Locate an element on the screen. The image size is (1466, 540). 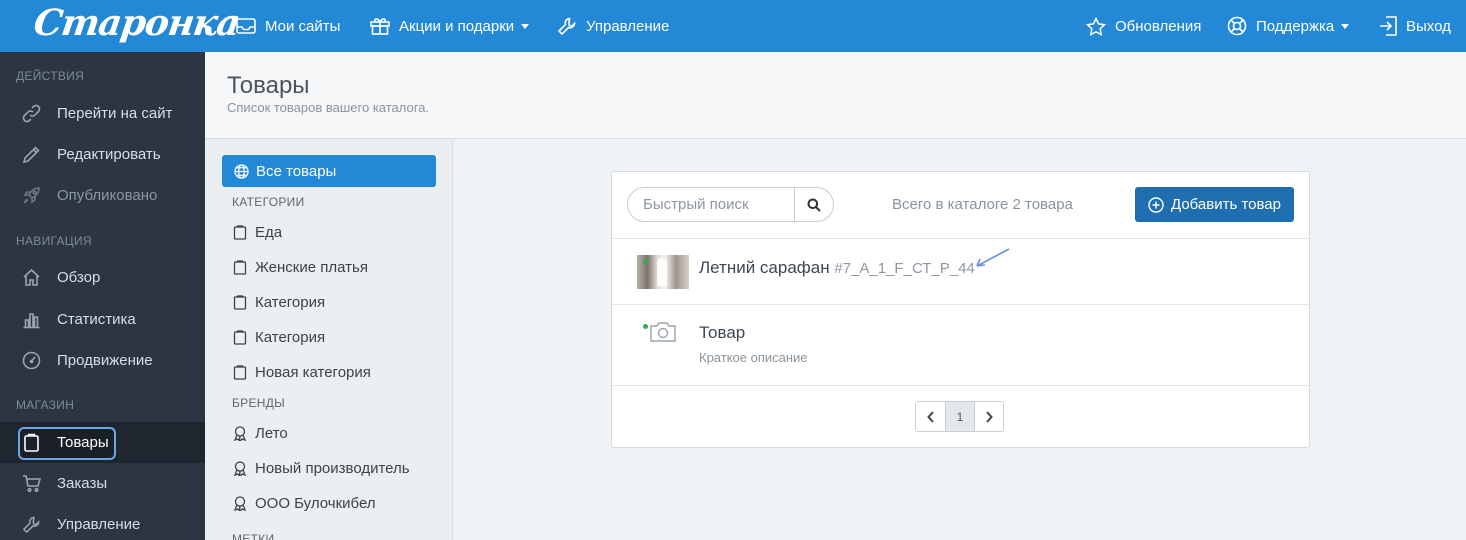
product-name: Летний сарафан #7_А_1_F_СТ_Р_44 is located at coordinates (837, 268).